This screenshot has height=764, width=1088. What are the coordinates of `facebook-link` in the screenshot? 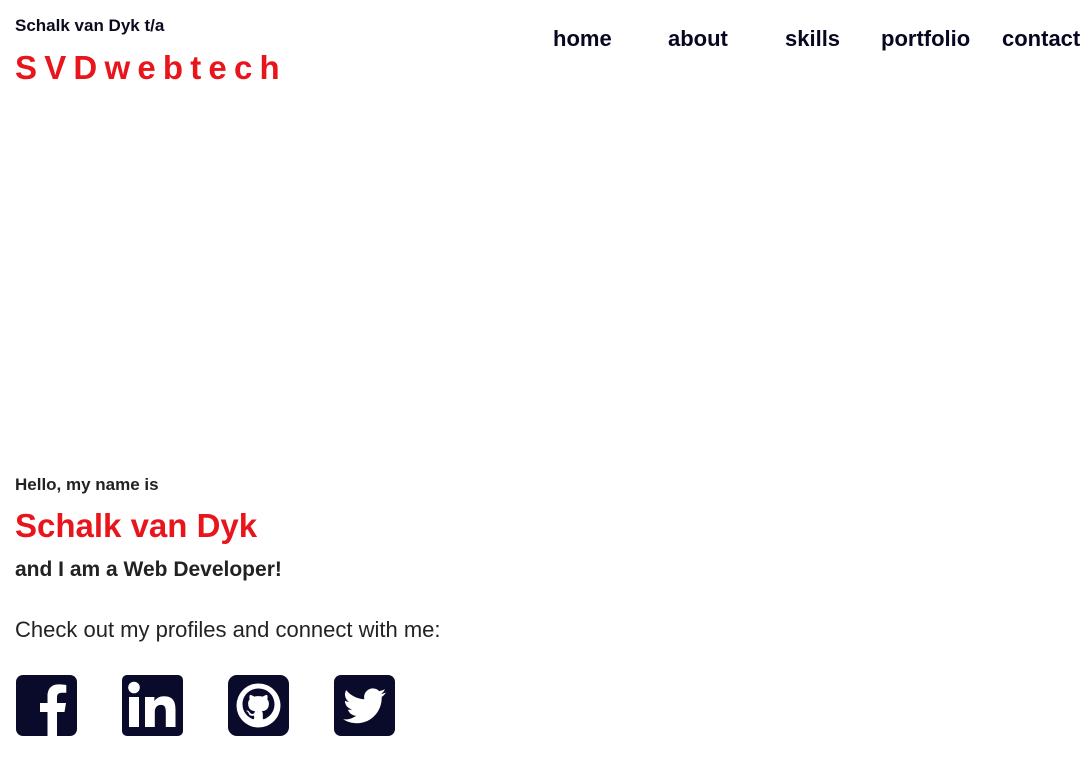 It's located at (46, 705).